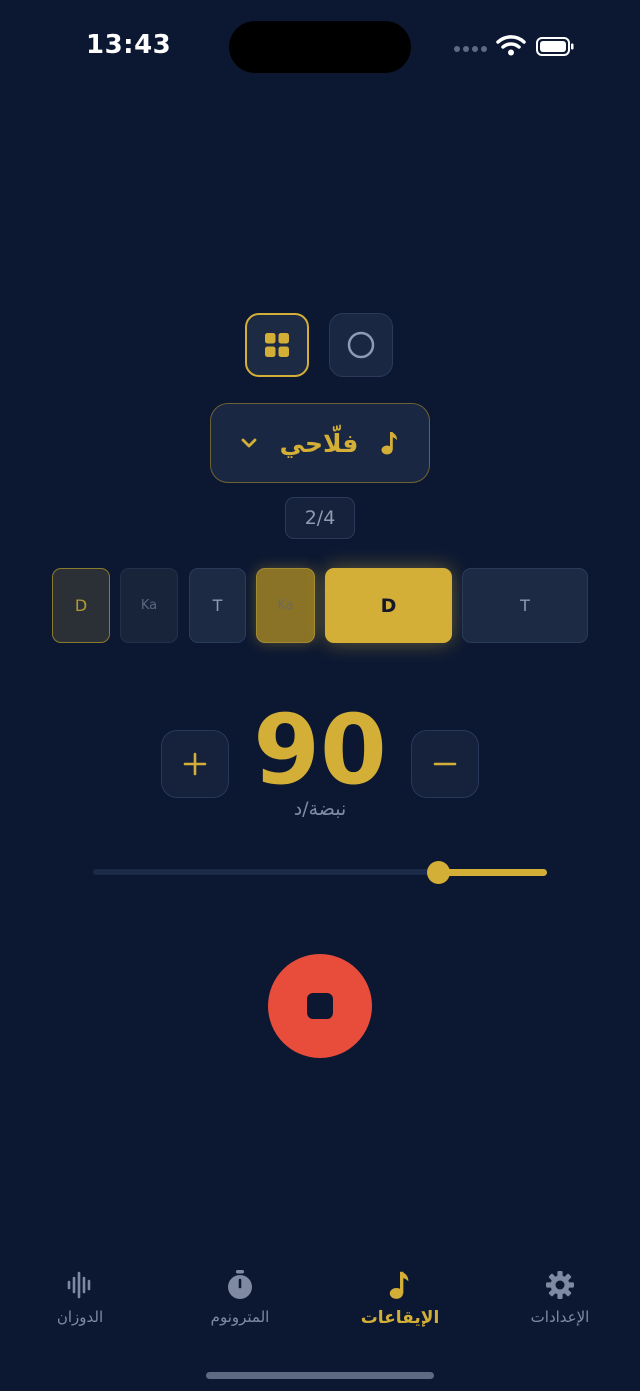  Describe the element at coordinates (320, 518) in the screenshot. I see `time-signature-badge: 2/4` at that location.